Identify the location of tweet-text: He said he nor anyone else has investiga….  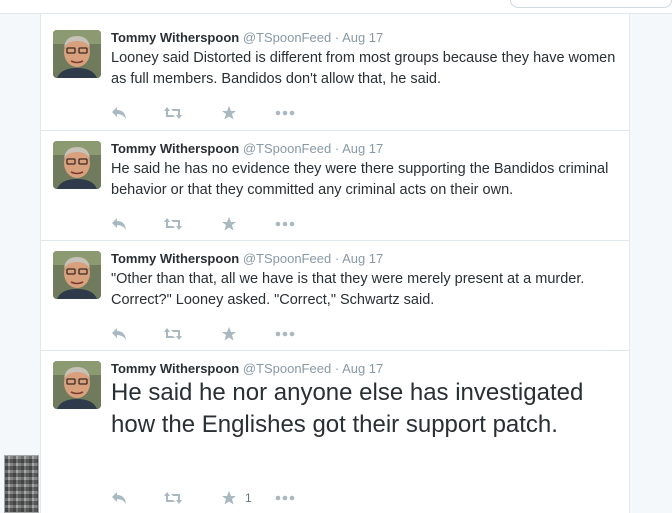
(347, 408).